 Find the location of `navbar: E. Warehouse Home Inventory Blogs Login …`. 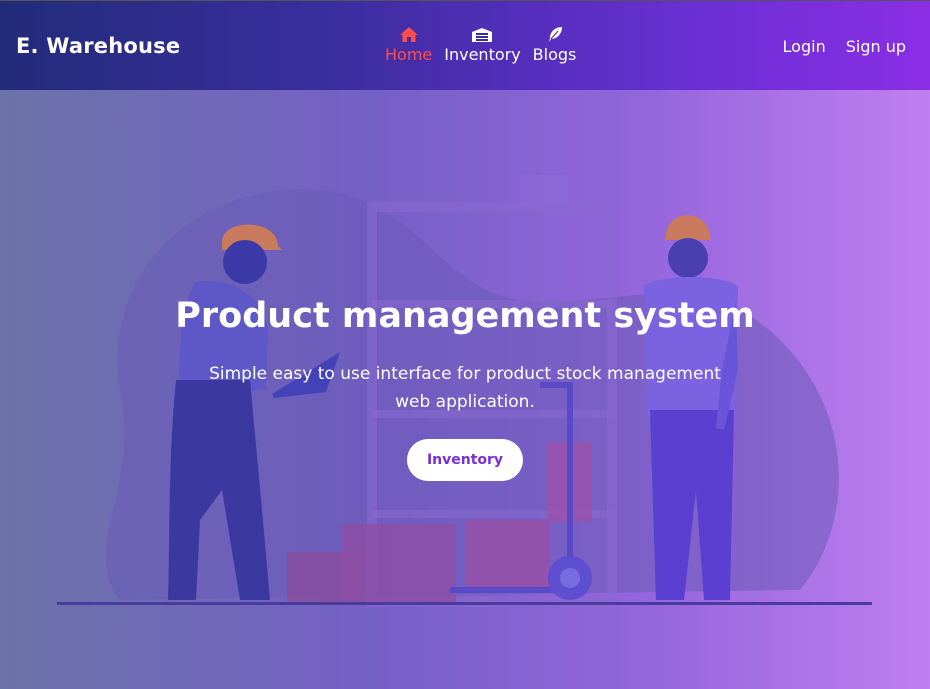

navbar: E. Warehouse Home Inventory Blogs Login … is located at coordinates (465, 45).